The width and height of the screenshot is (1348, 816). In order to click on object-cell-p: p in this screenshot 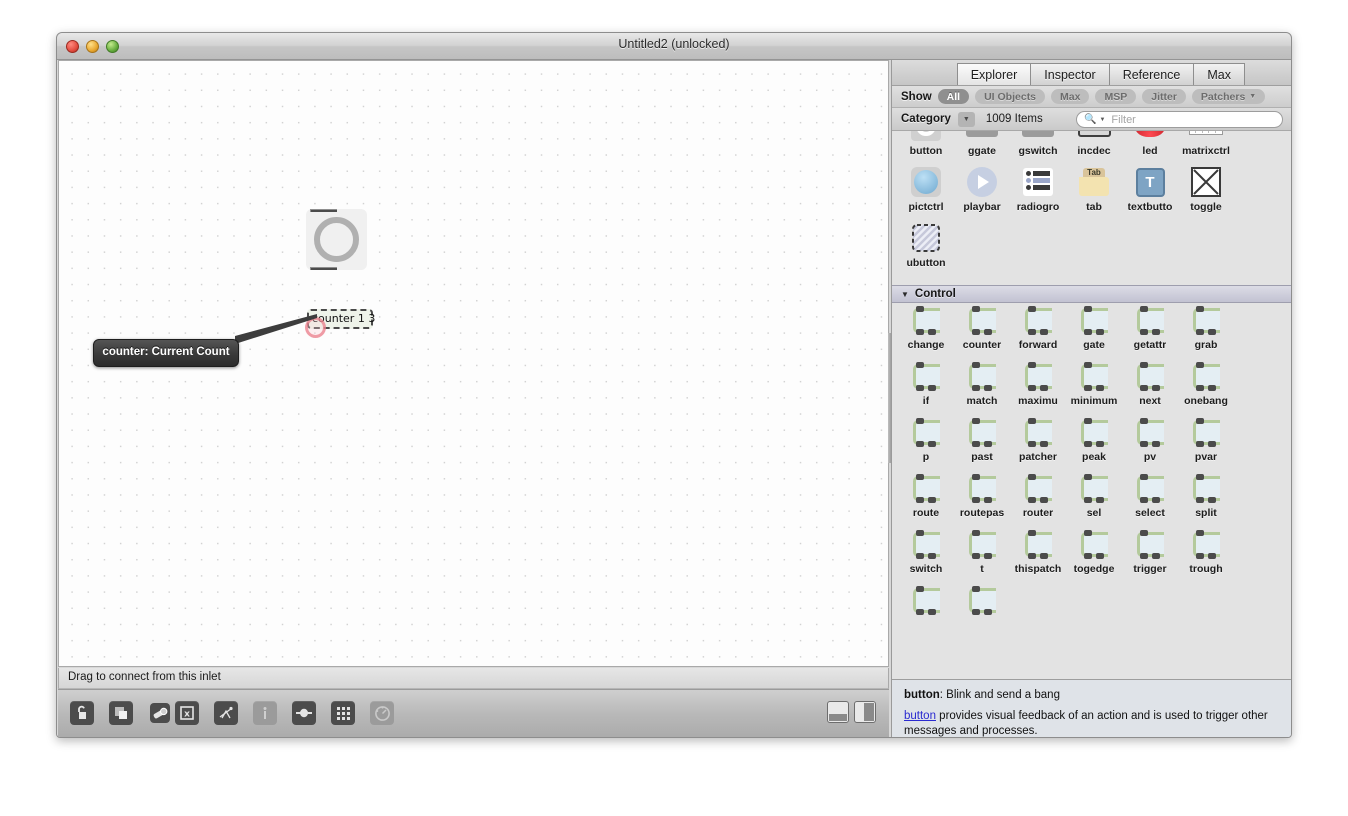, I will do `click(926, 443)`.